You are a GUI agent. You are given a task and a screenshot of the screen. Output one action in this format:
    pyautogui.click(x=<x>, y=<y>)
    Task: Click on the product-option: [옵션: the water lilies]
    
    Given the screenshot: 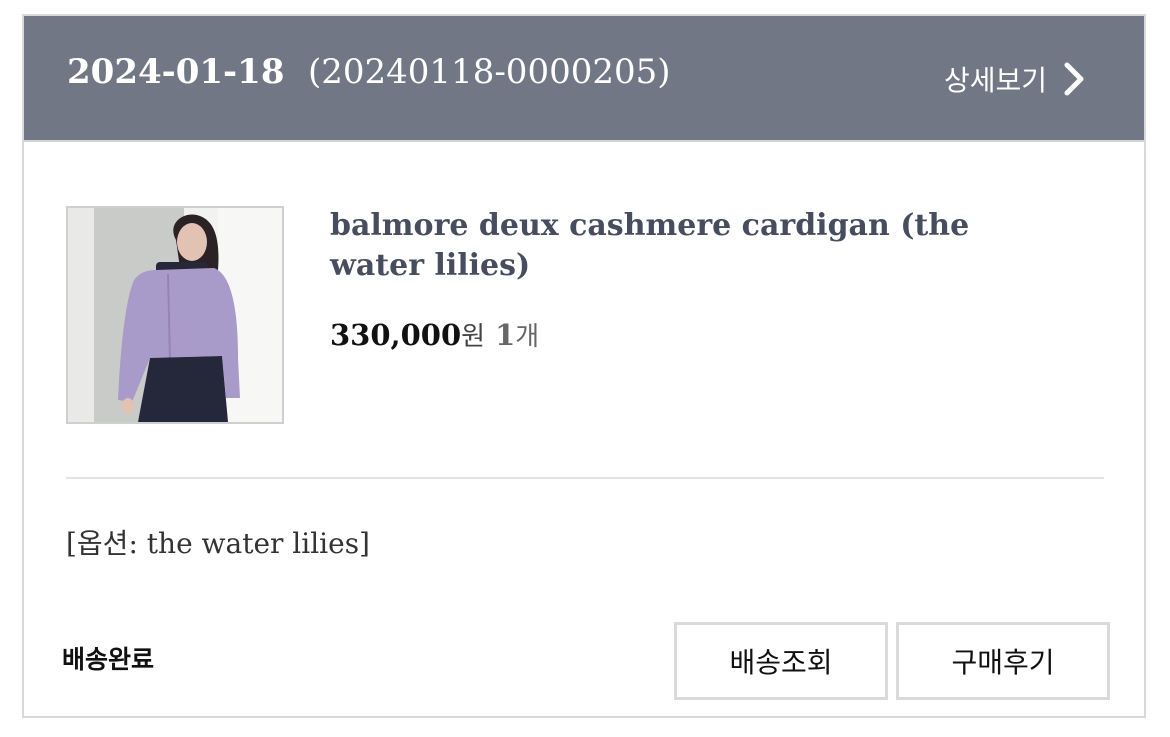 What is the action you would take?
    pyautogui.click(x=218, y=543)
    